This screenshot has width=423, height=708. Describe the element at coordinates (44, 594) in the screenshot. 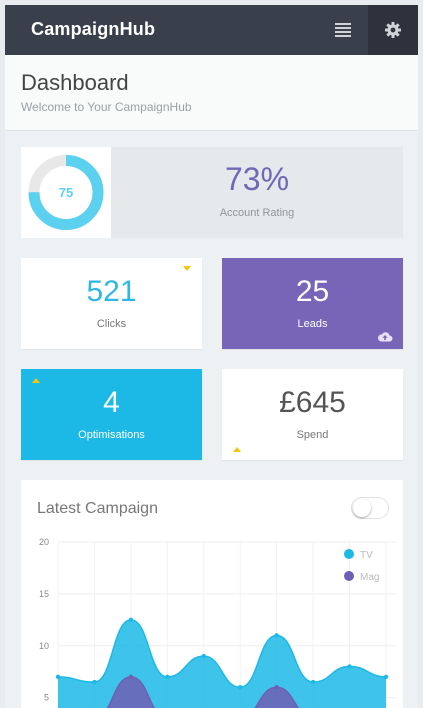

I see `y-tick-label: 15` at that location.